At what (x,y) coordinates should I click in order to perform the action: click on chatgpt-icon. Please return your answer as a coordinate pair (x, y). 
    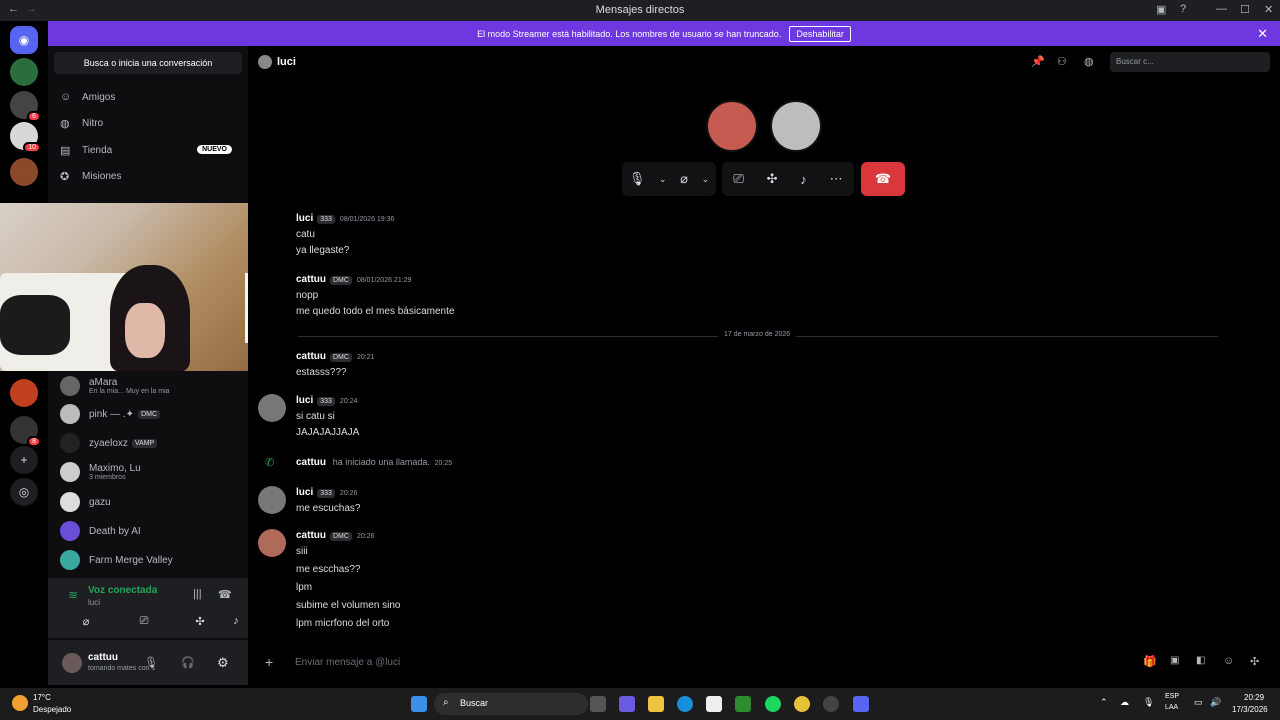
    Looking at the image, I should click on (831, 704).